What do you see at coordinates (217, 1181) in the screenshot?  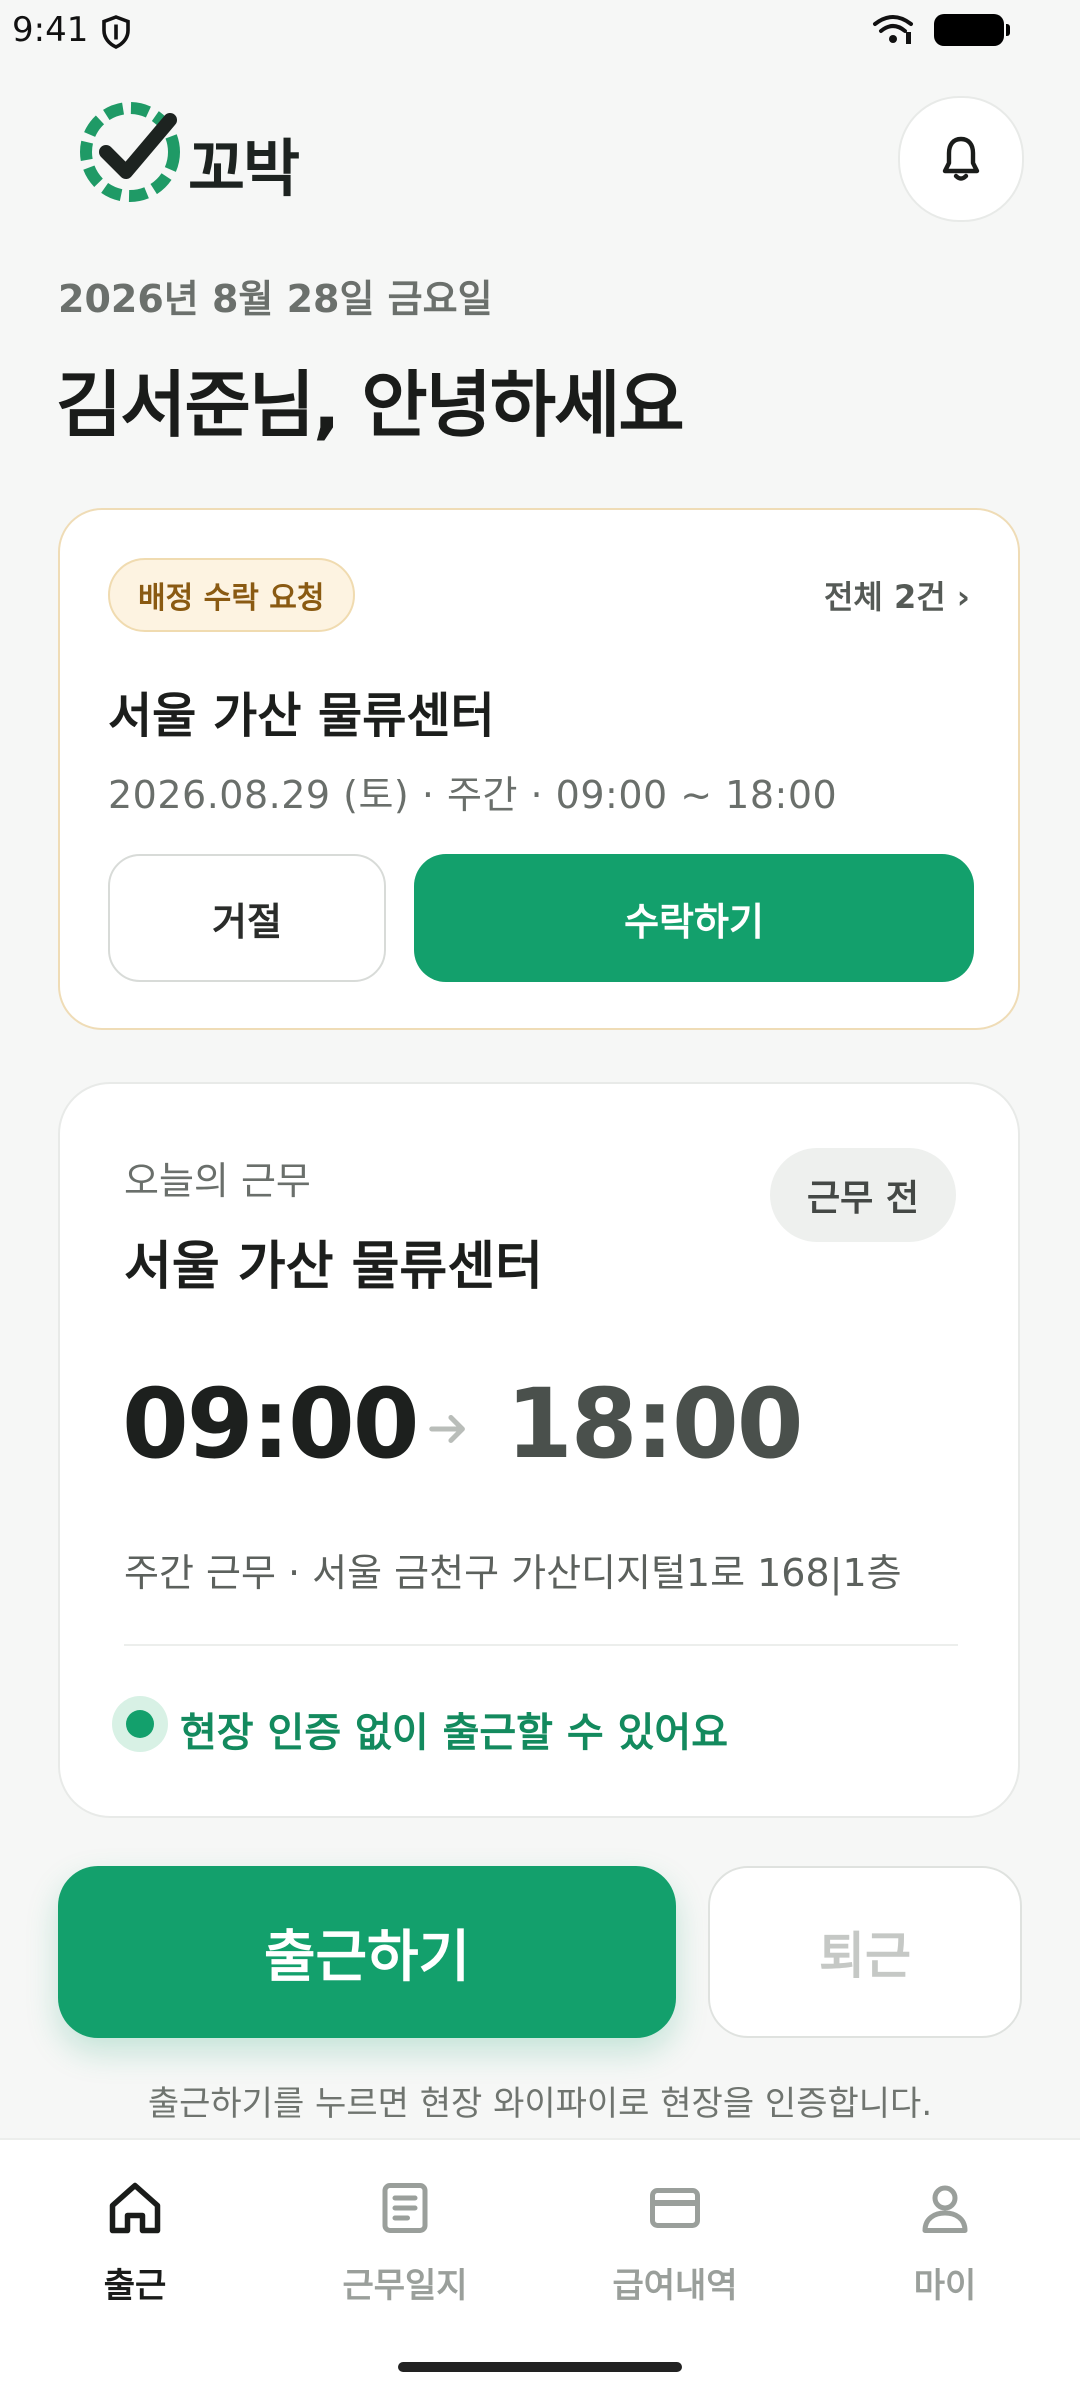 I see `today-work-label: 오늘의 근무` at bounding box center [217, 1181].